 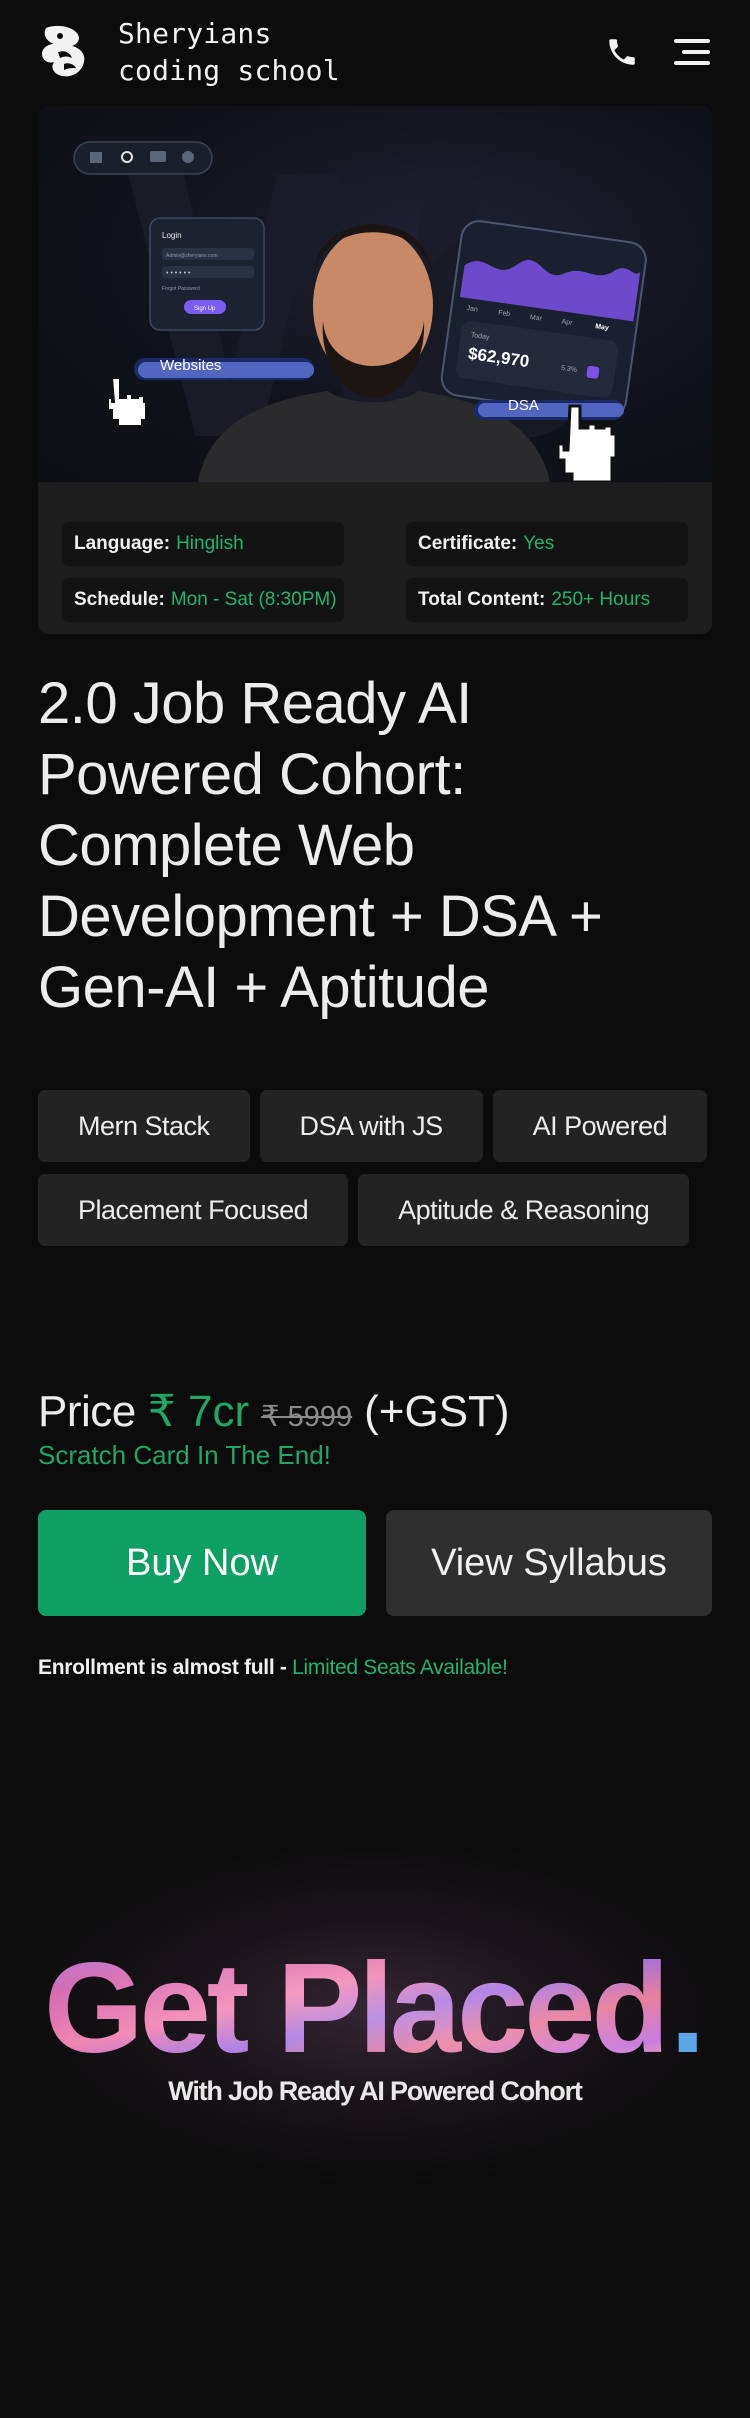 I want to click on get-placed-headline: Get Placed Get Placed ., so click(x=375, y=2008).